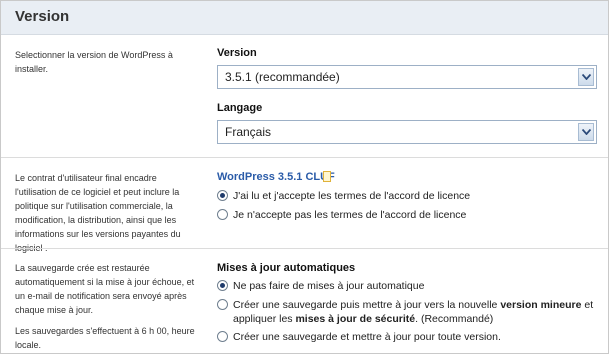 The image size is (609, 354). What do you see at coordinates (407, 77) in the screenshot?
I see `version-select: 3.5.1 (recommandée)` at bounding box center [407, 77].